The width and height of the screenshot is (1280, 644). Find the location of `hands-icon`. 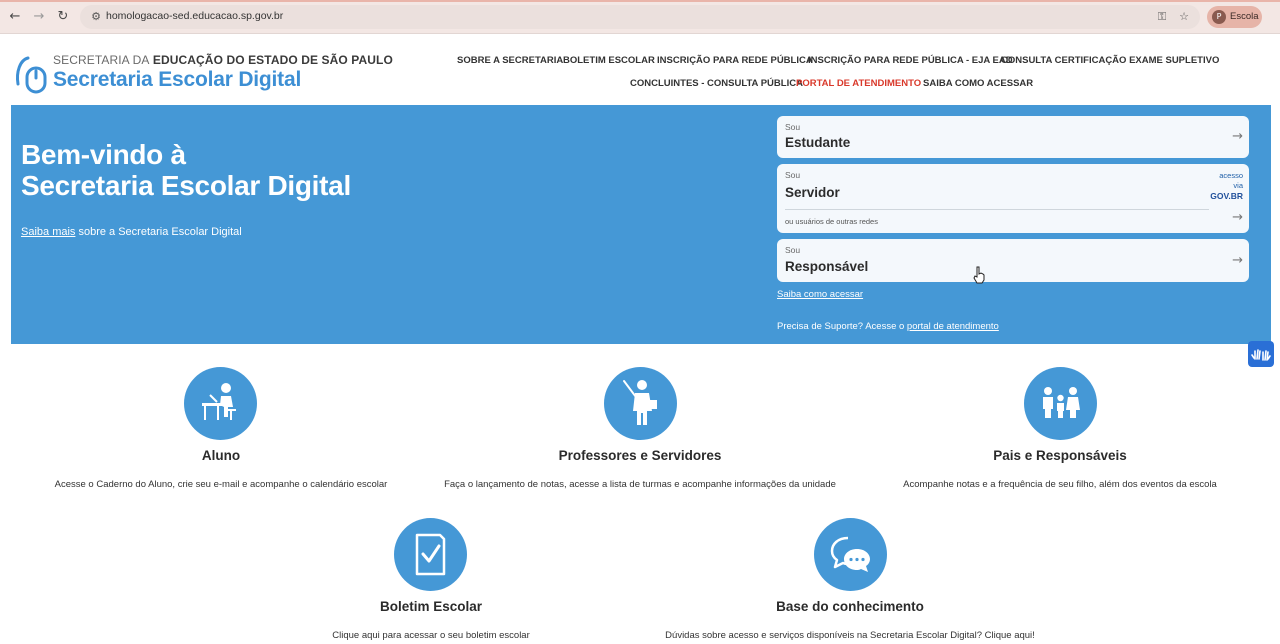

hands-icon is located at coordinates (1261, 355).